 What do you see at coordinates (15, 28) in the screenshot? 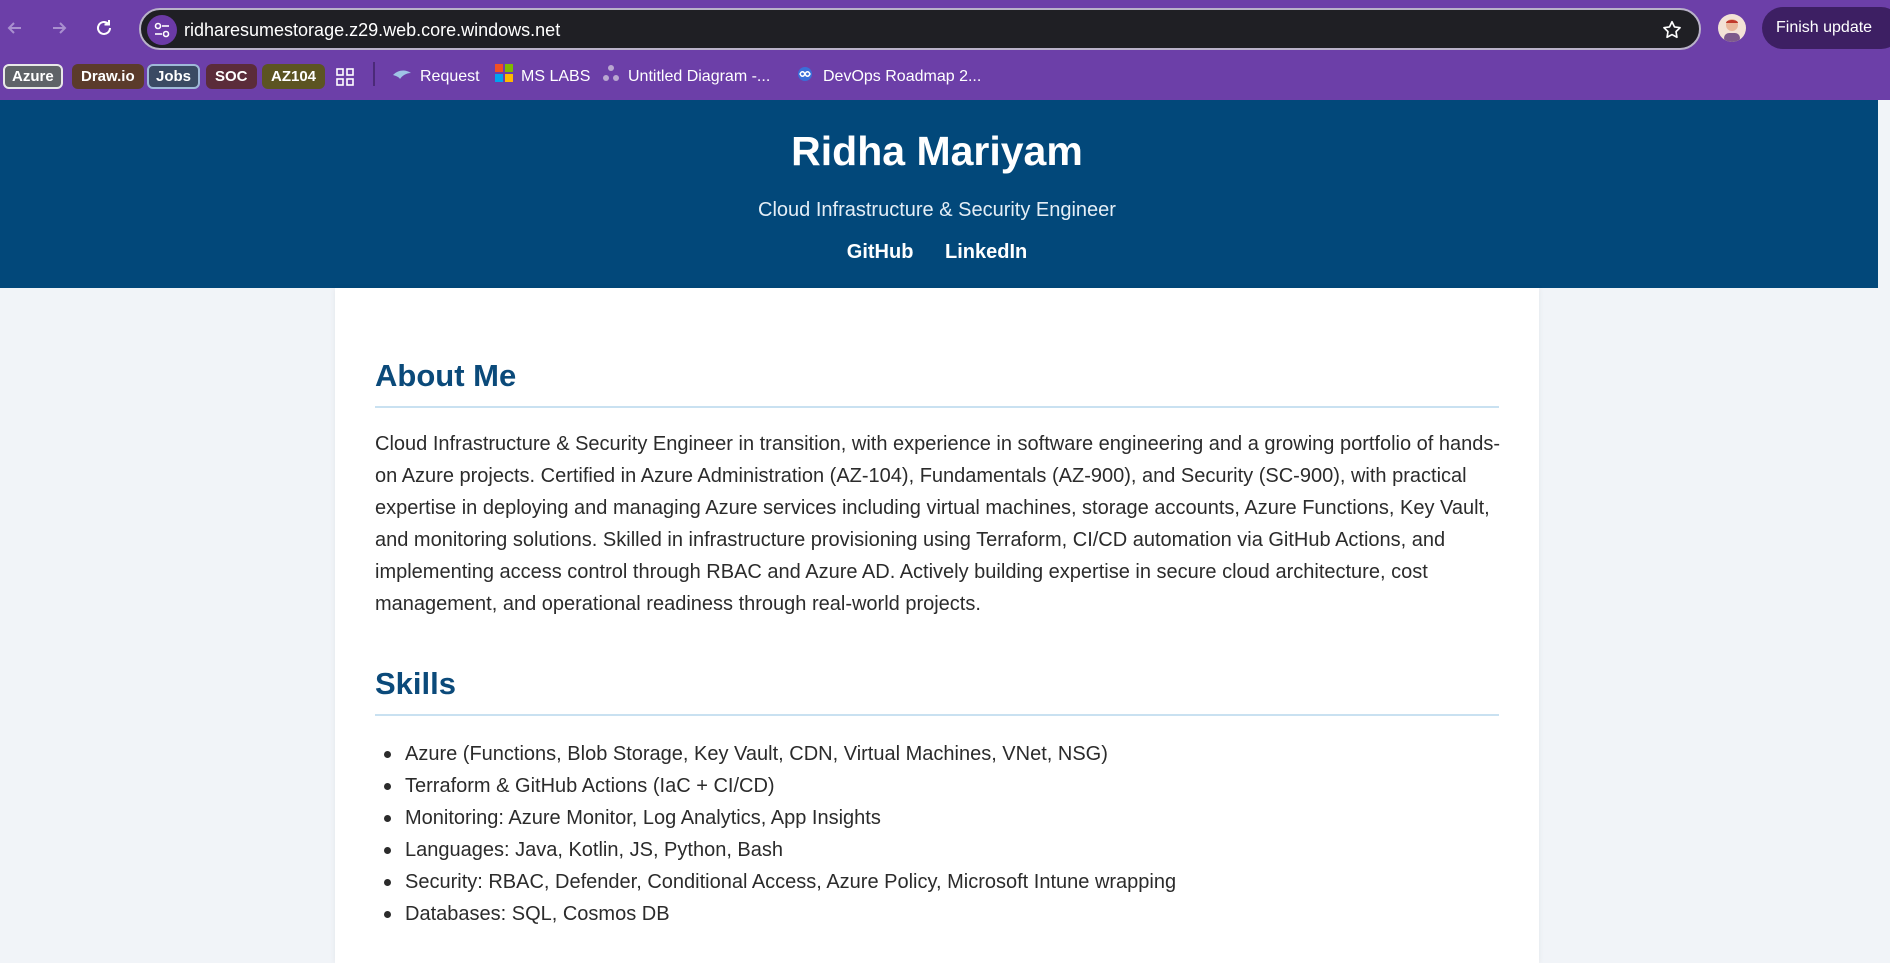
I see `arrow-left-icon` at bounding box center [15, 28].